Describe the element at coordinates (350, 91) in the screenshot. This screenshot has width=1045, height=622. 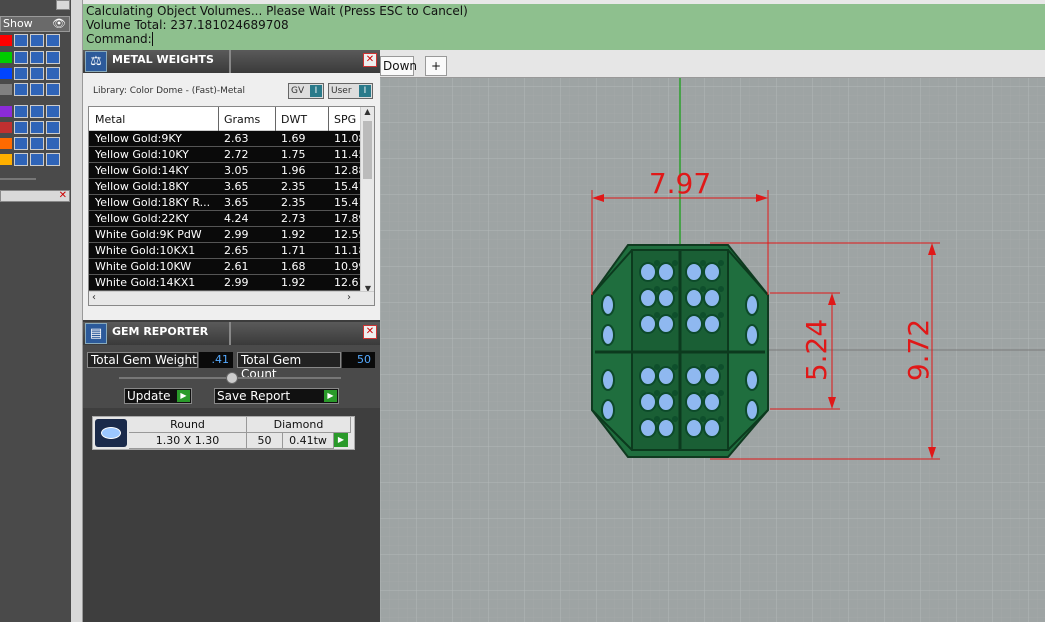
I see `user-toggle: User I` at that location.